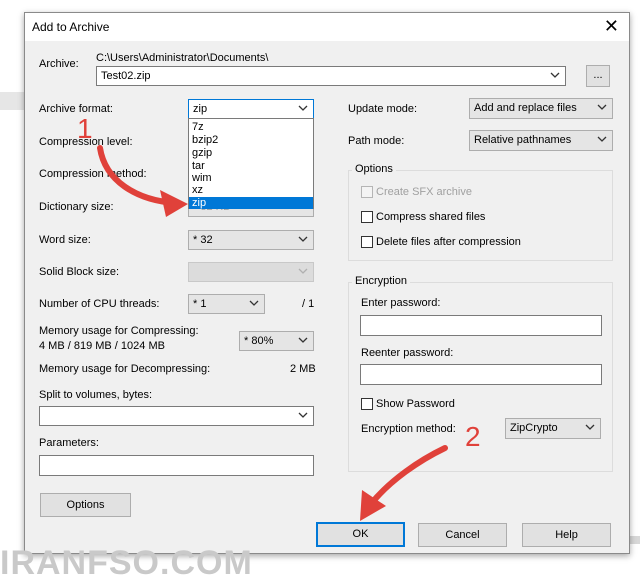 The width and height of the screenshot is (640, 583). Describe the element at coordinates (126, 563) in the screenshot. I see `watermark-text: IRANFSO.COM` at that location.